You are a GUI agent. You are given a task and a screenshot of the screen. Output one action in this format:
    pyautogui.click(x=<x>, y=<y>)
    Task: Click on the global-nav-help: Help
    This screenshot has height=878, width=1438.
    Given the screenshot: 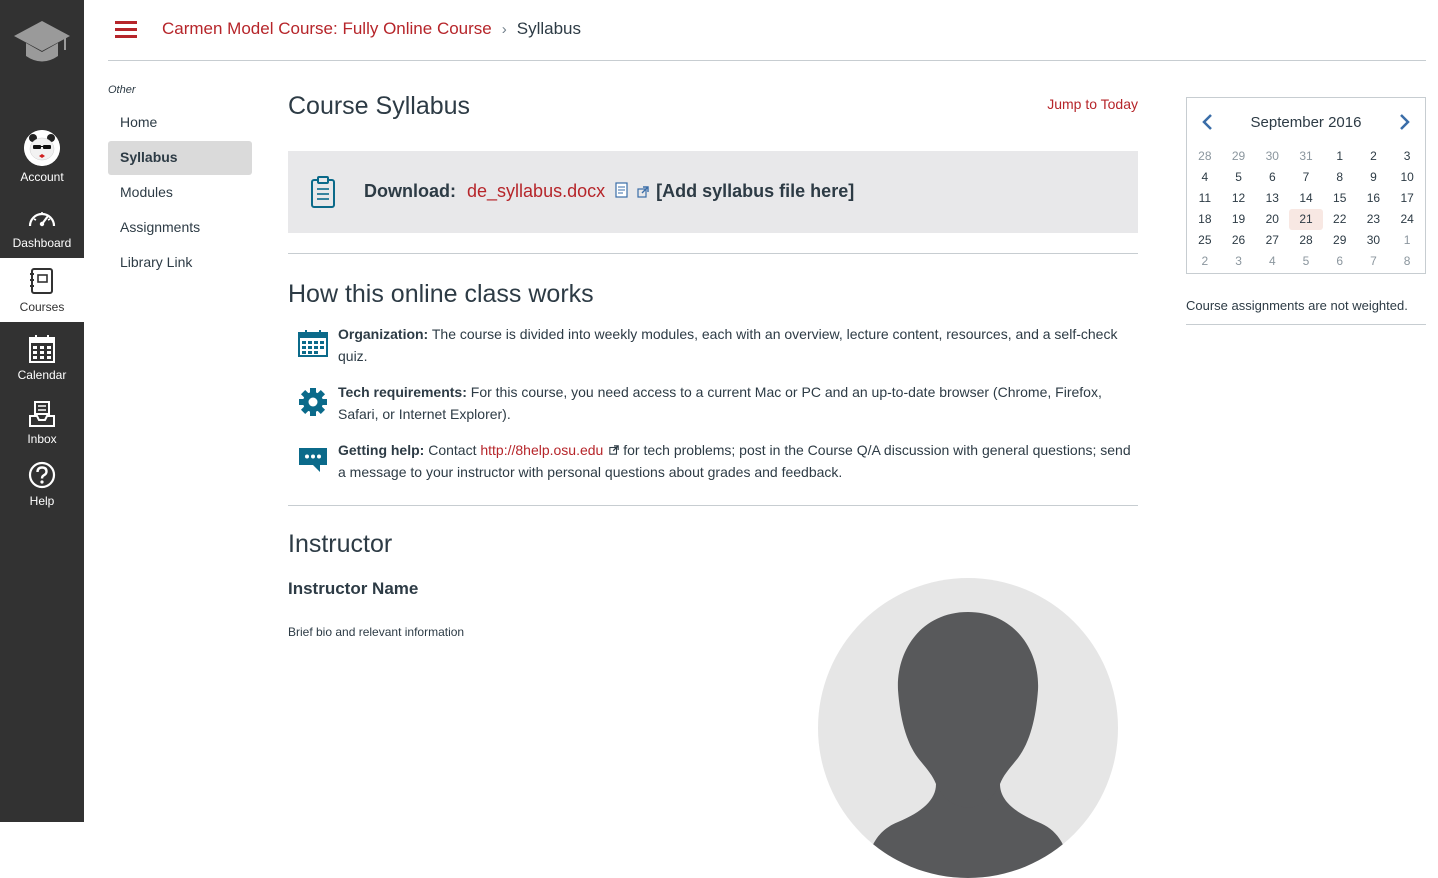 What is the action you would take?
    pyautogui.click(x=42, y=483)
    